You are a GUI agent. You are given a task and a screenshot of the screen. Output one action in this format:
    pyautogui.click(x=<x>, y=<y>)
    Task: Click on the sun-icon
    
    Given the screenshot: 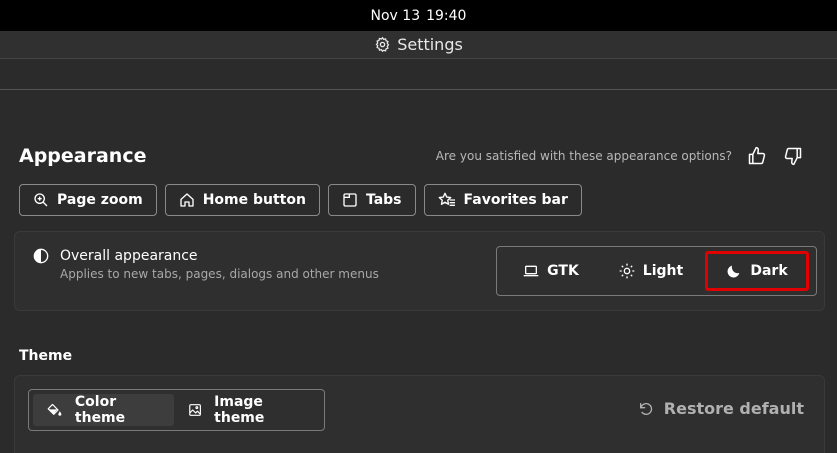 What is the action you would take?
    pyautogui.click(x=627, y=271)
    